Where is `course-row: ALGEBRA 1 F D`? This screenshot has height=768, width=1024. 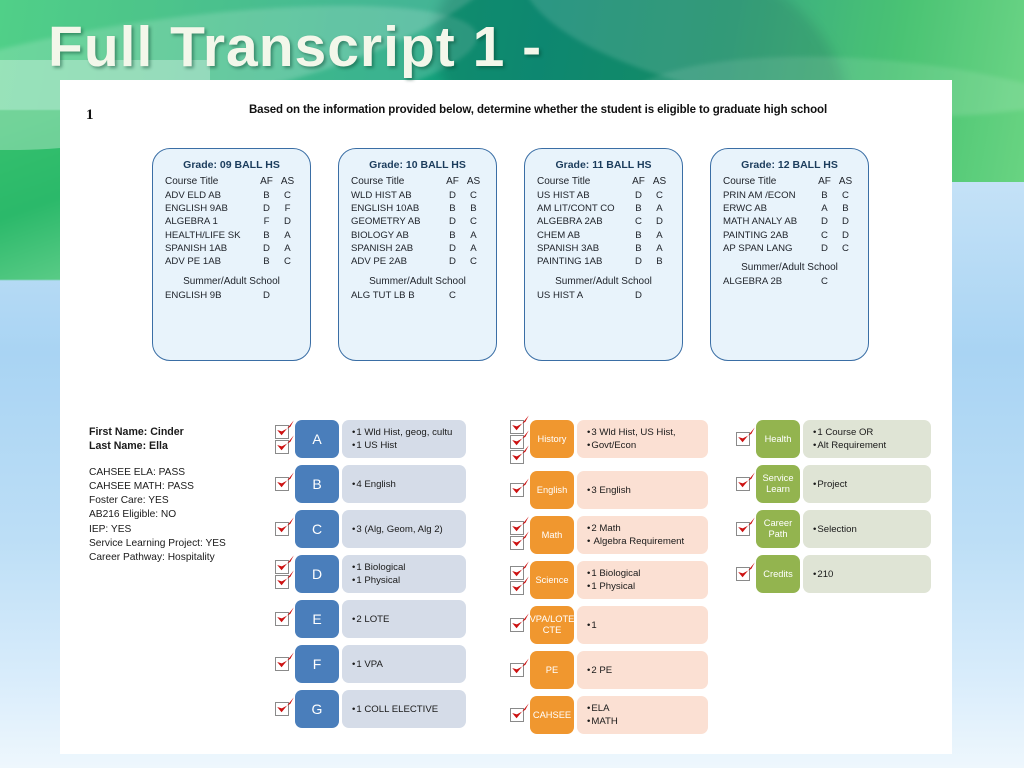
course-row: ALGEBRA 1 F D is located at coordinates (231, 221).